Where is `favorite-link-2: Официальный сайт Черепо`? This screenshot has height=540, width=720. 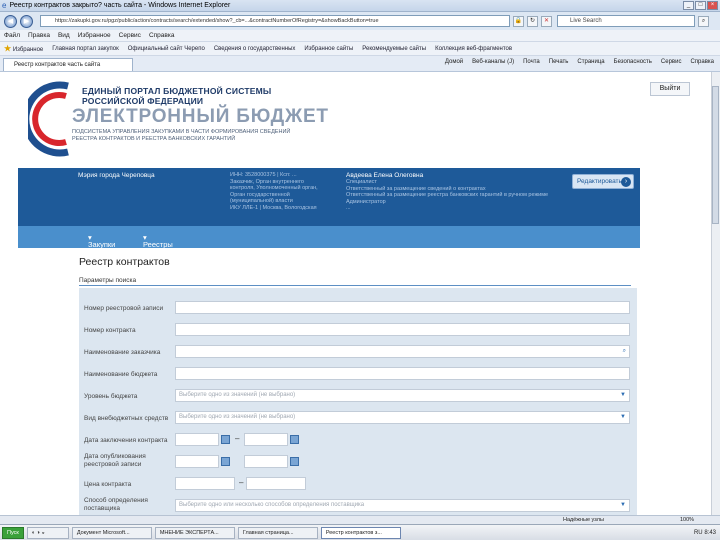 favorite-link-2: Официальный сайт Черепо is located at coordinates (166, 49).